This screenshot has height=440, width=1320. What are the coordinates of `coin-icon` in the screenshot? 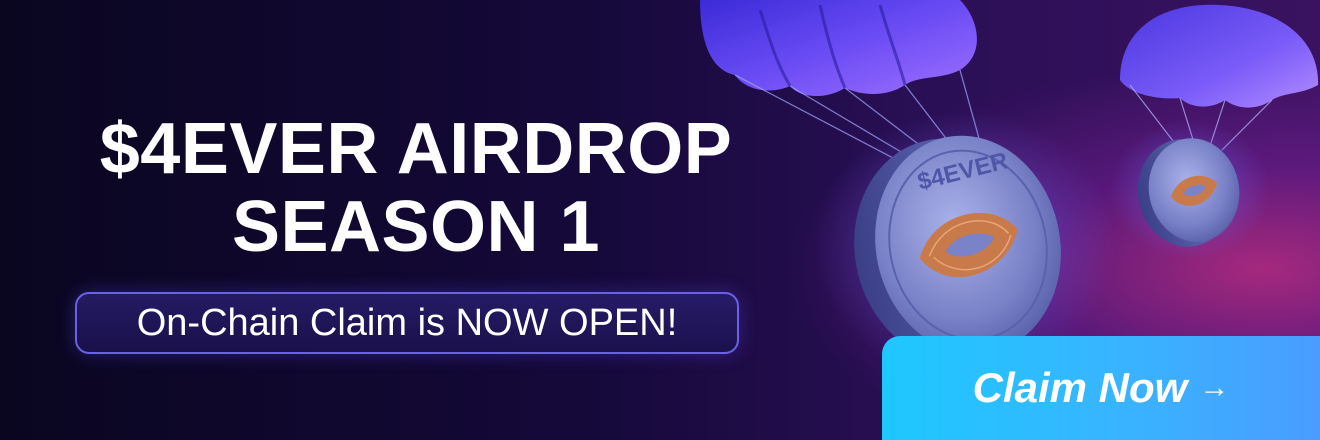 It's located at (1190, 190).